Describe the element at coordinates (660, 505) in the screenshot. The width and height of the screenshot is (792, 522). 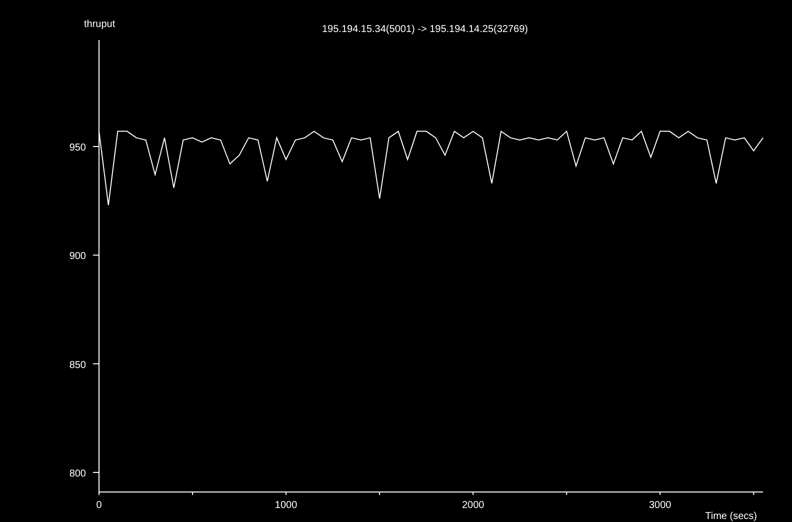
I see `x-tick-label: 3000` at that location.